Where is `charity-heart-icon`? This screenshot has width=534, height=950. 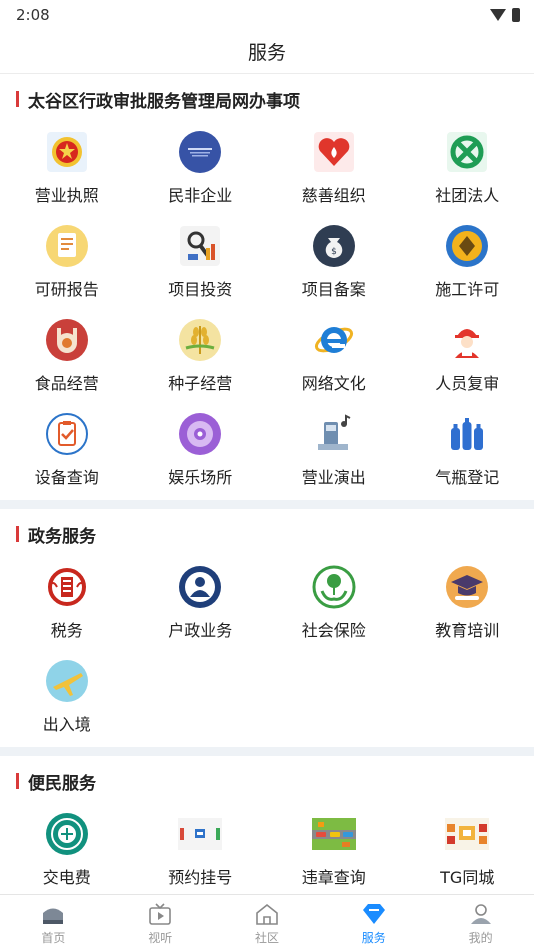 charity-heart-icon is located at coordinates (334, 152).